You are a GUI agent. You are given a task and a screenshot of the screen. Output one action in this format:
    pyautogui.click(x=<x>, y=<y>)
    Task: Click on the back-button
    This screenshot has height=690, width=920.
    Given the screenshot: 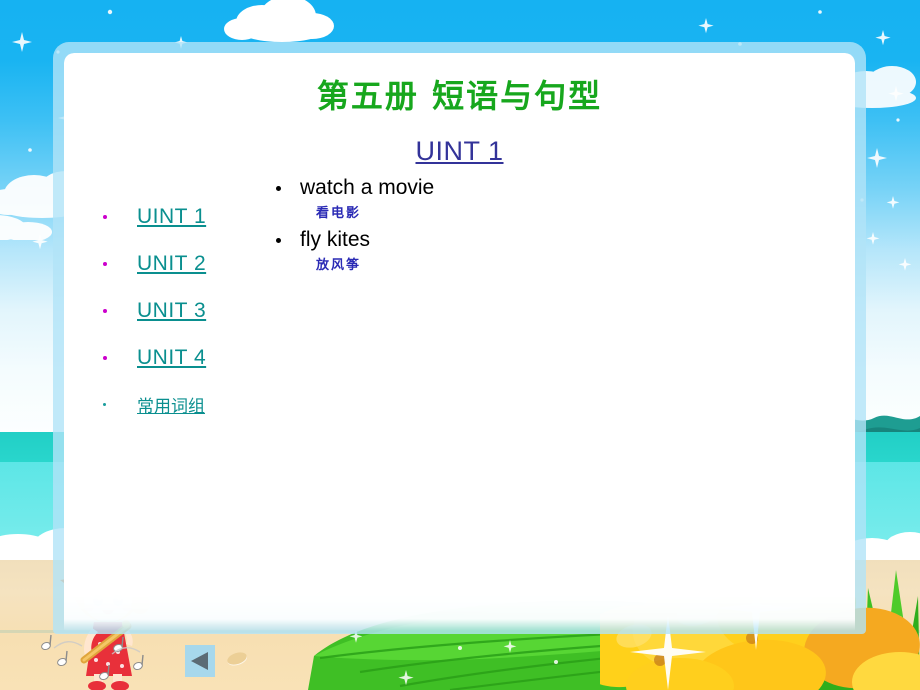 What is the action you would take?
    pyautogui.click(x=200, y=661)
    